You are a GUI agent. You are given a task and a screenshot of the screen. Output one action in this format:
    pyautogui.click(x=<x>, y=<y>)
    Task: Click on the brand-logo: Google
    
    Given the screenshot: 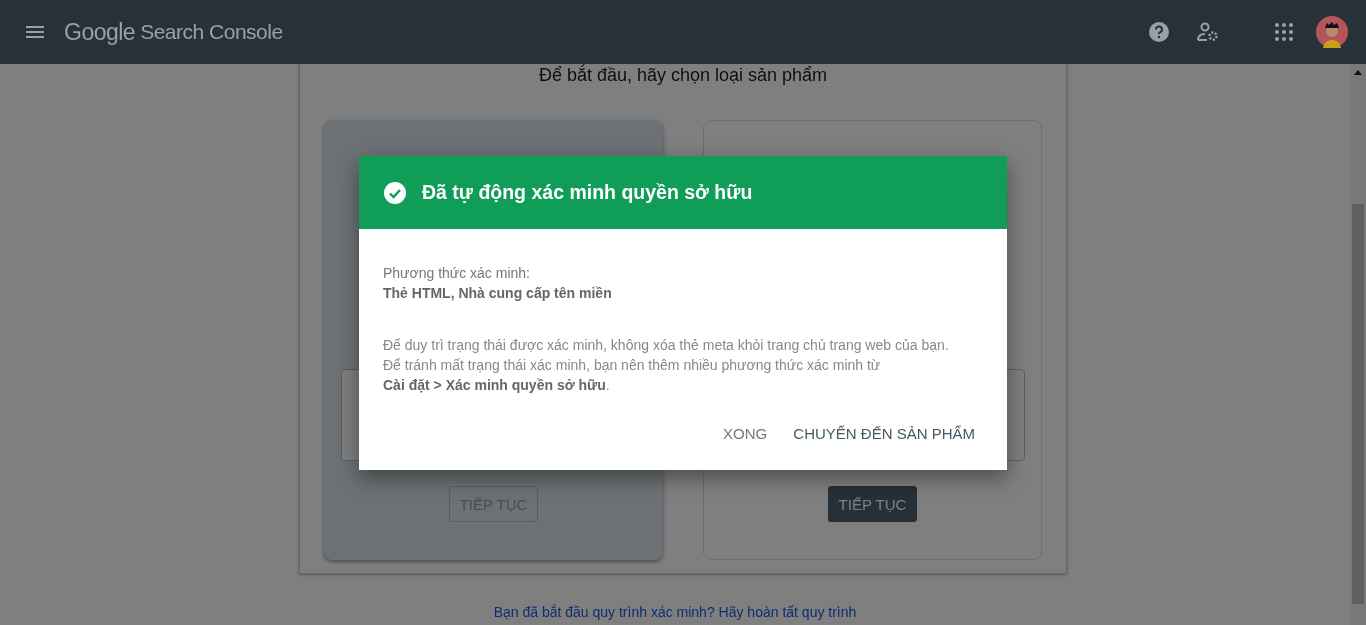 What is the action you would take?
    pyautogui.click(x=100, y=32)
    